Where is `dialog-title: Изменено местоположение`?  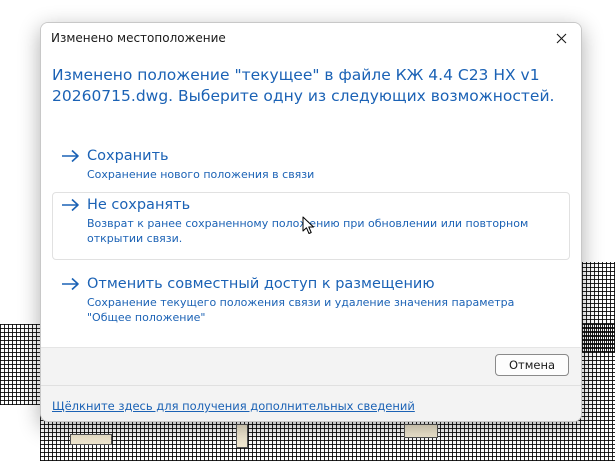 dialog-title: Изменено местоположение is located at coordinates (138, 38).